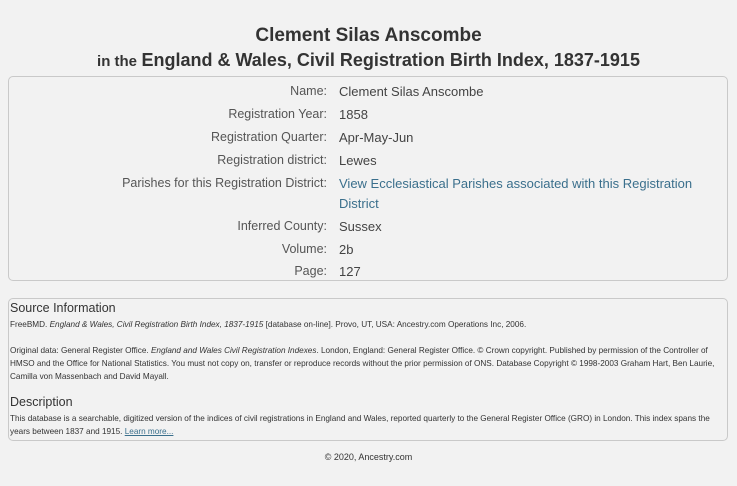  What do you see at coordinates (368, 457) in the screenshot?
I see `footer-copyright: © 2020, Ancestry.com` at bounding box center [368, 457].